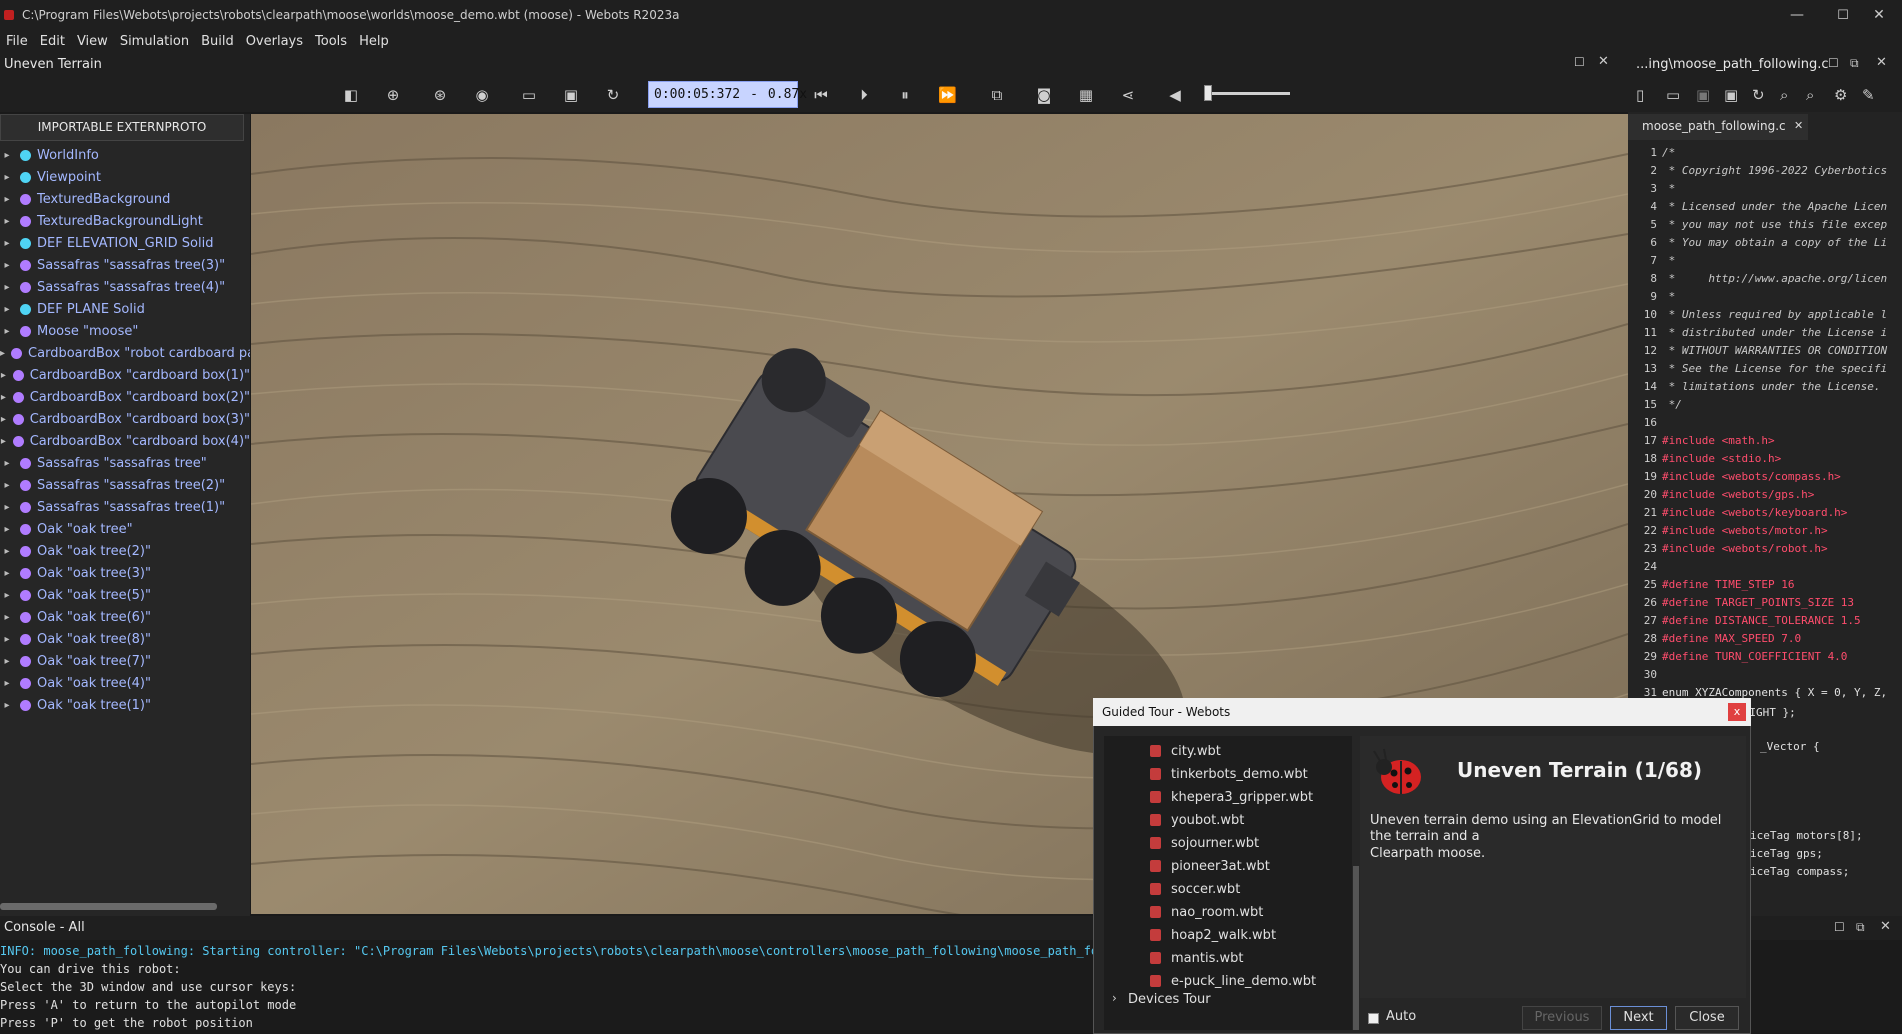 This screenshot has width=1902, height=1034. What do you see at coordinates (1718, 127) in the screenshot?
I see `editor-tab: moose_path_following.c ✕` at bounding box center [1718, 127].